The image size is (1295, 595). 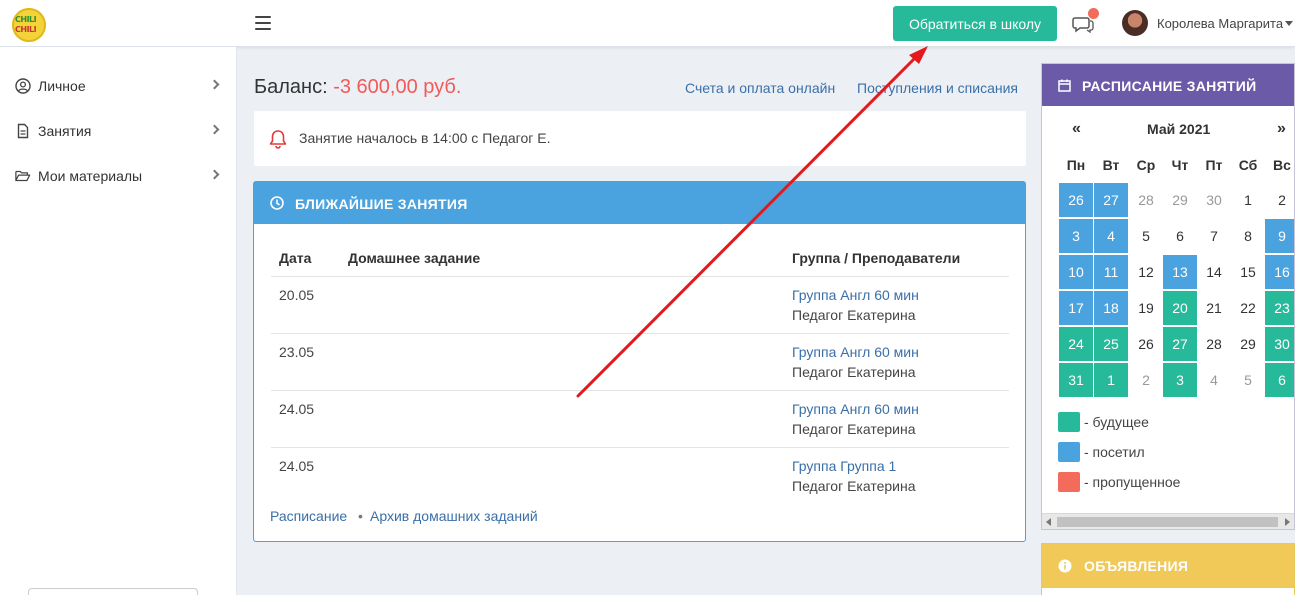 I want to click on next-month-button: », so click(x=1281, y=129).